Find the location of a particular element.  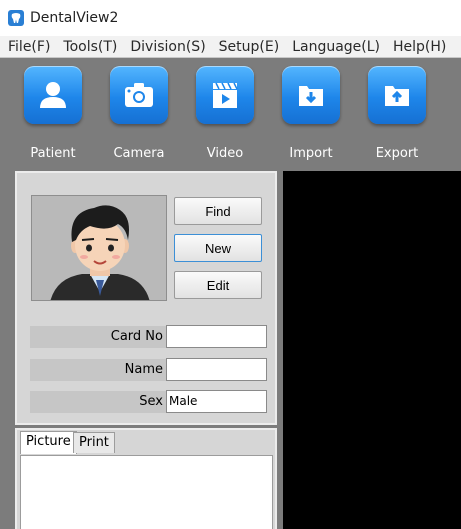

find-button: Find is located at coordinates (218, 211).